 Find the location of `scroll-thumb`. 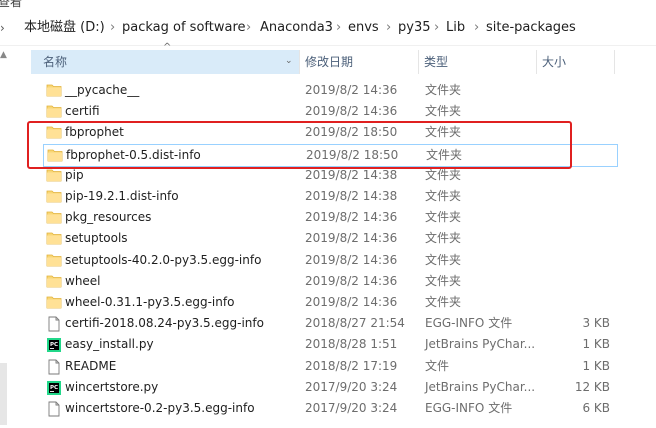

scroll-thumb is located at coordinates (3, 394).